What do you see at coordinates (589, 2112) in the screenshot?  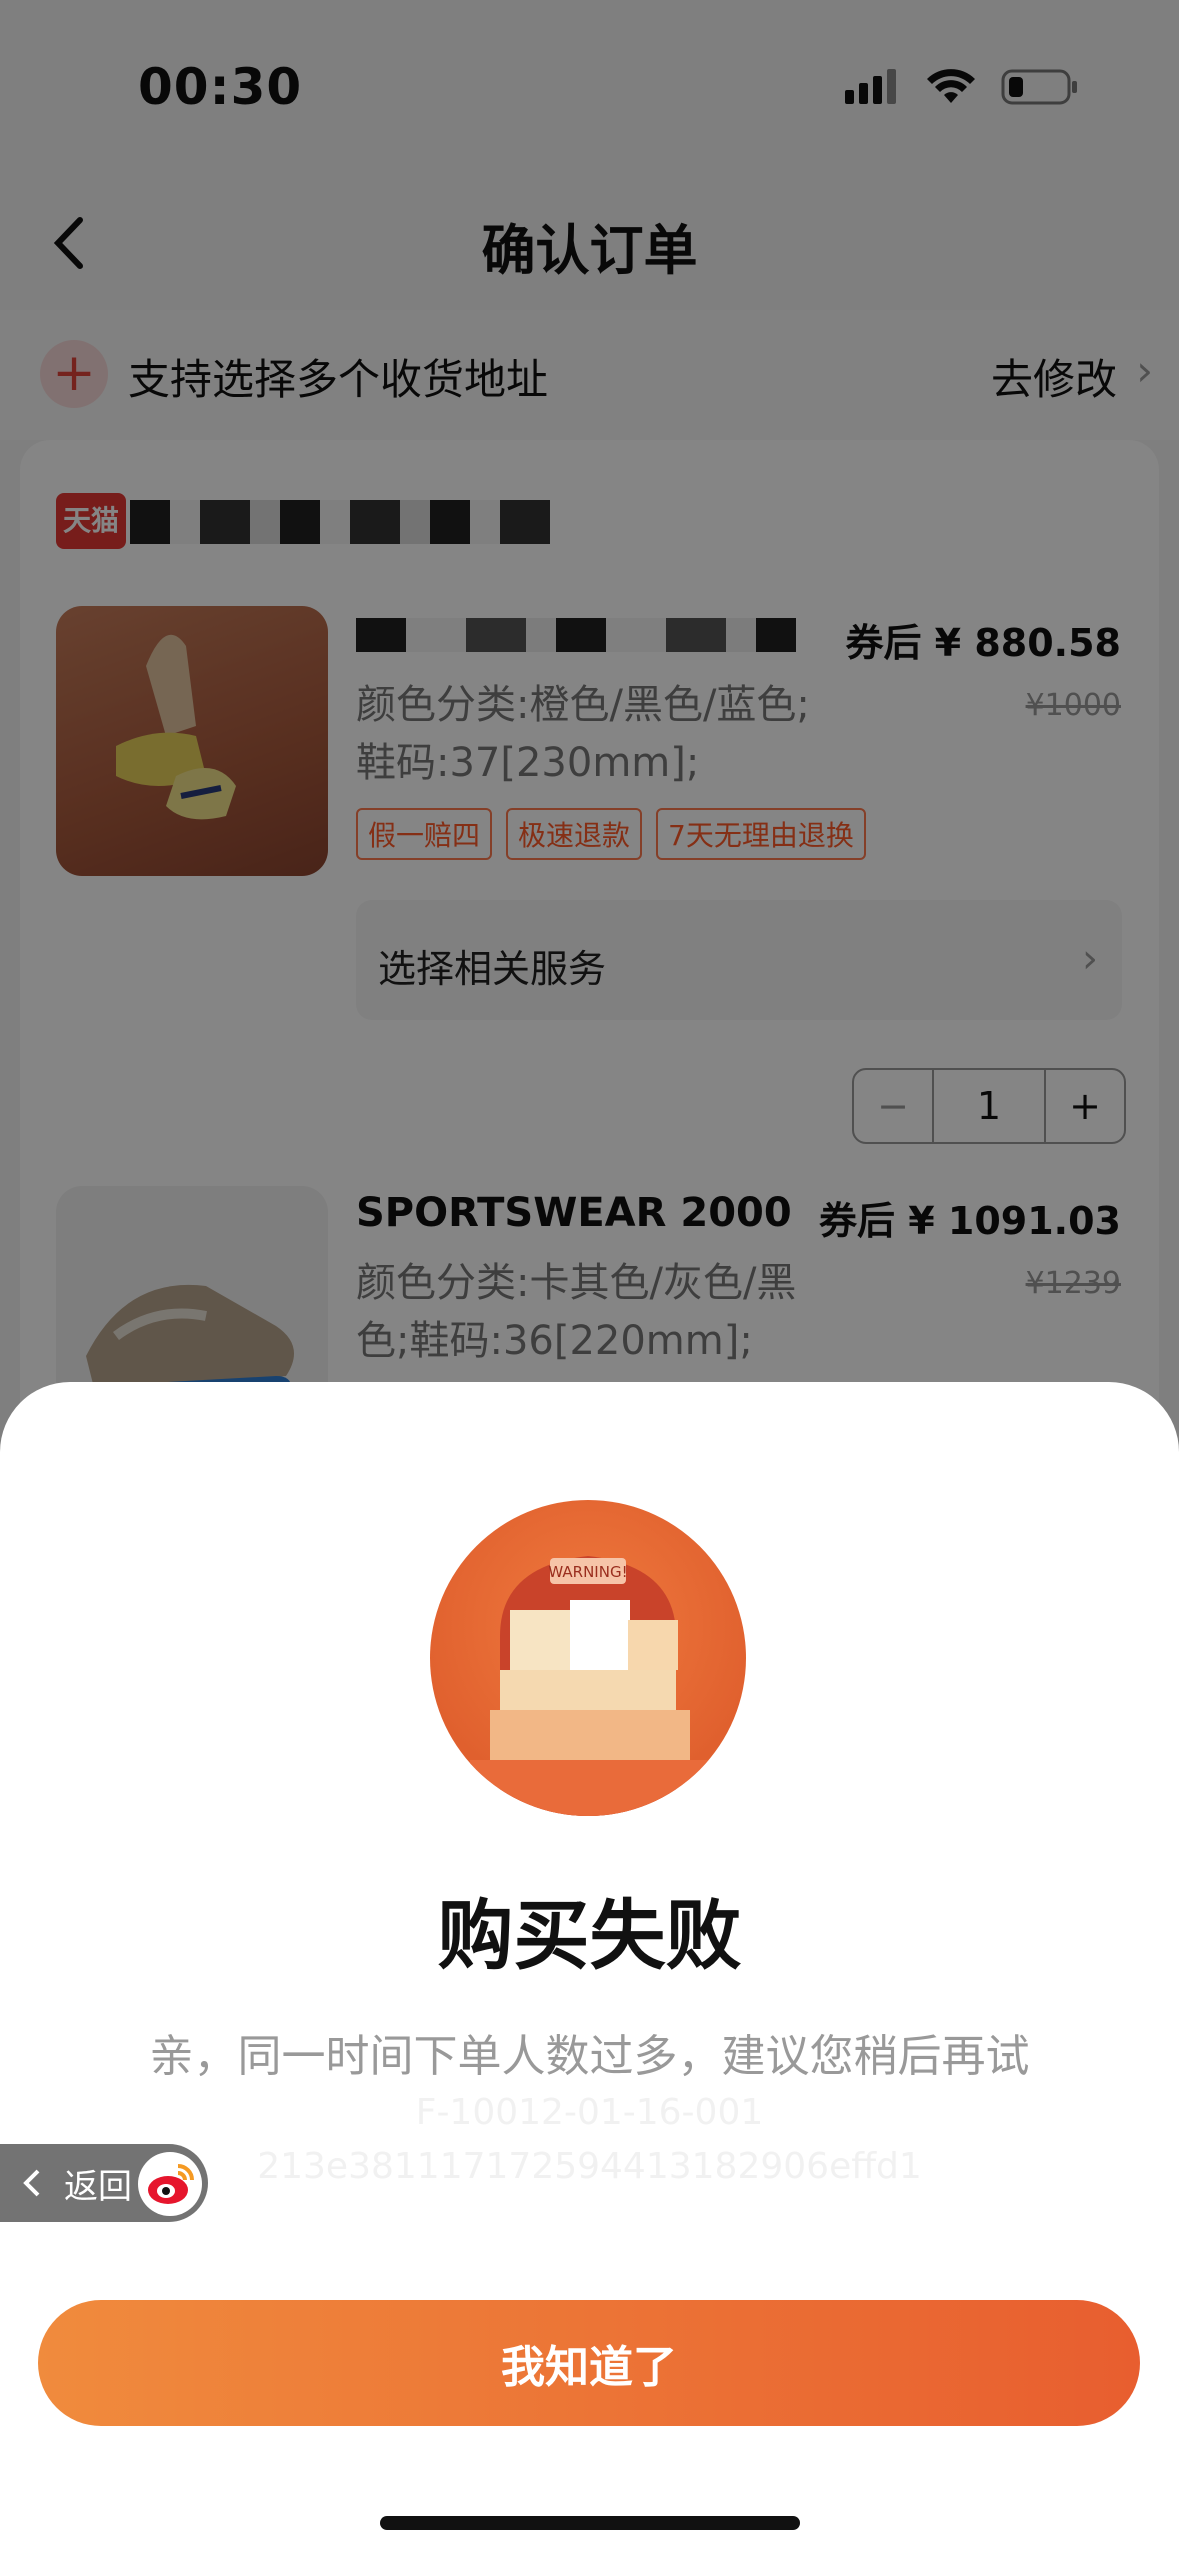 I see `error-code: F-10012-01-16-001` at bounding box center [589, 2112].